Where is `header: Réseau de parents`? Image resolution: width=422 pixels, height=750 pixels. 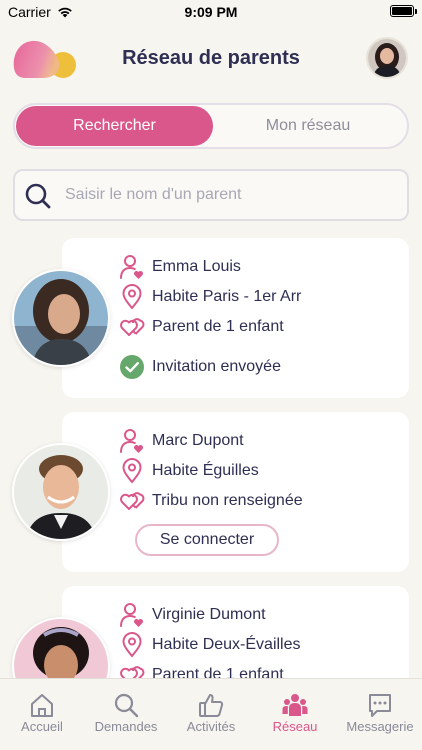 header: Réseau de parents is located at coordinates (211, 60).